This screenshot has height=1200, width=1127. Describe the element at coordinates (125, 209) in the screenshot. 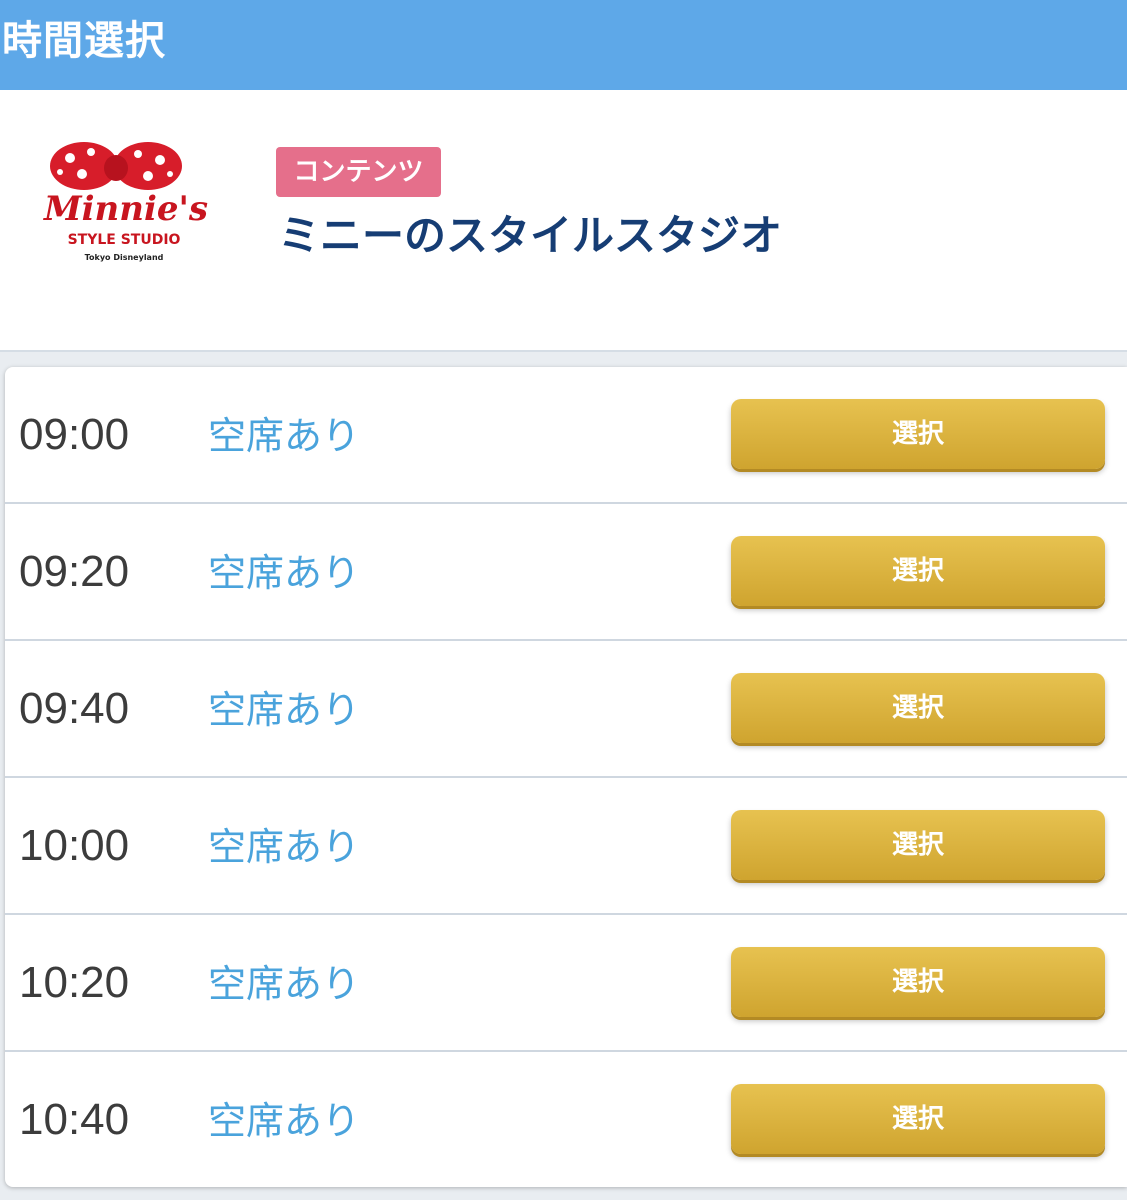

I see `logo-script-text: Minnie's` at that location.